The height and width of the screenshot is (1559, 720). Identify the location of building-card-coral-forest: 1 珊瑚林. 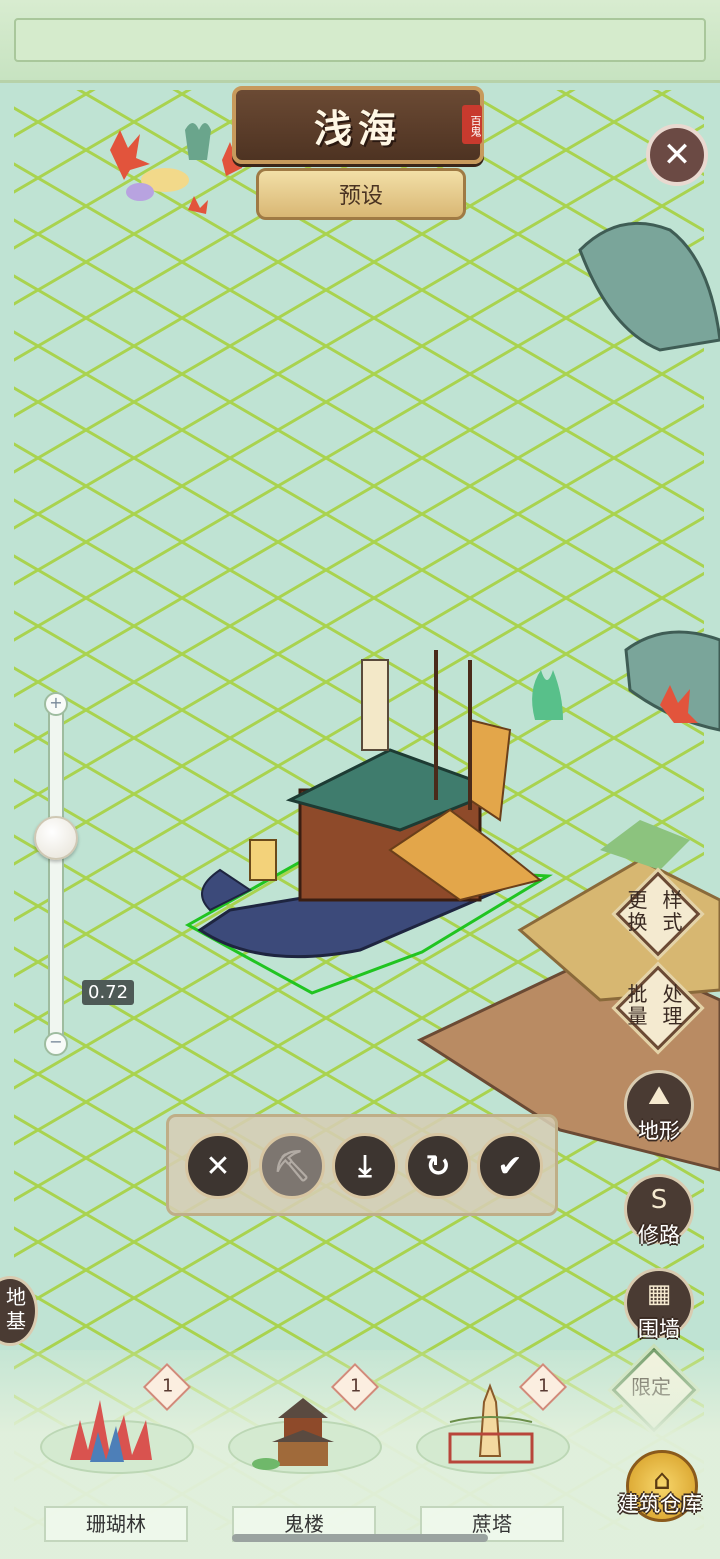
(120, 1455).